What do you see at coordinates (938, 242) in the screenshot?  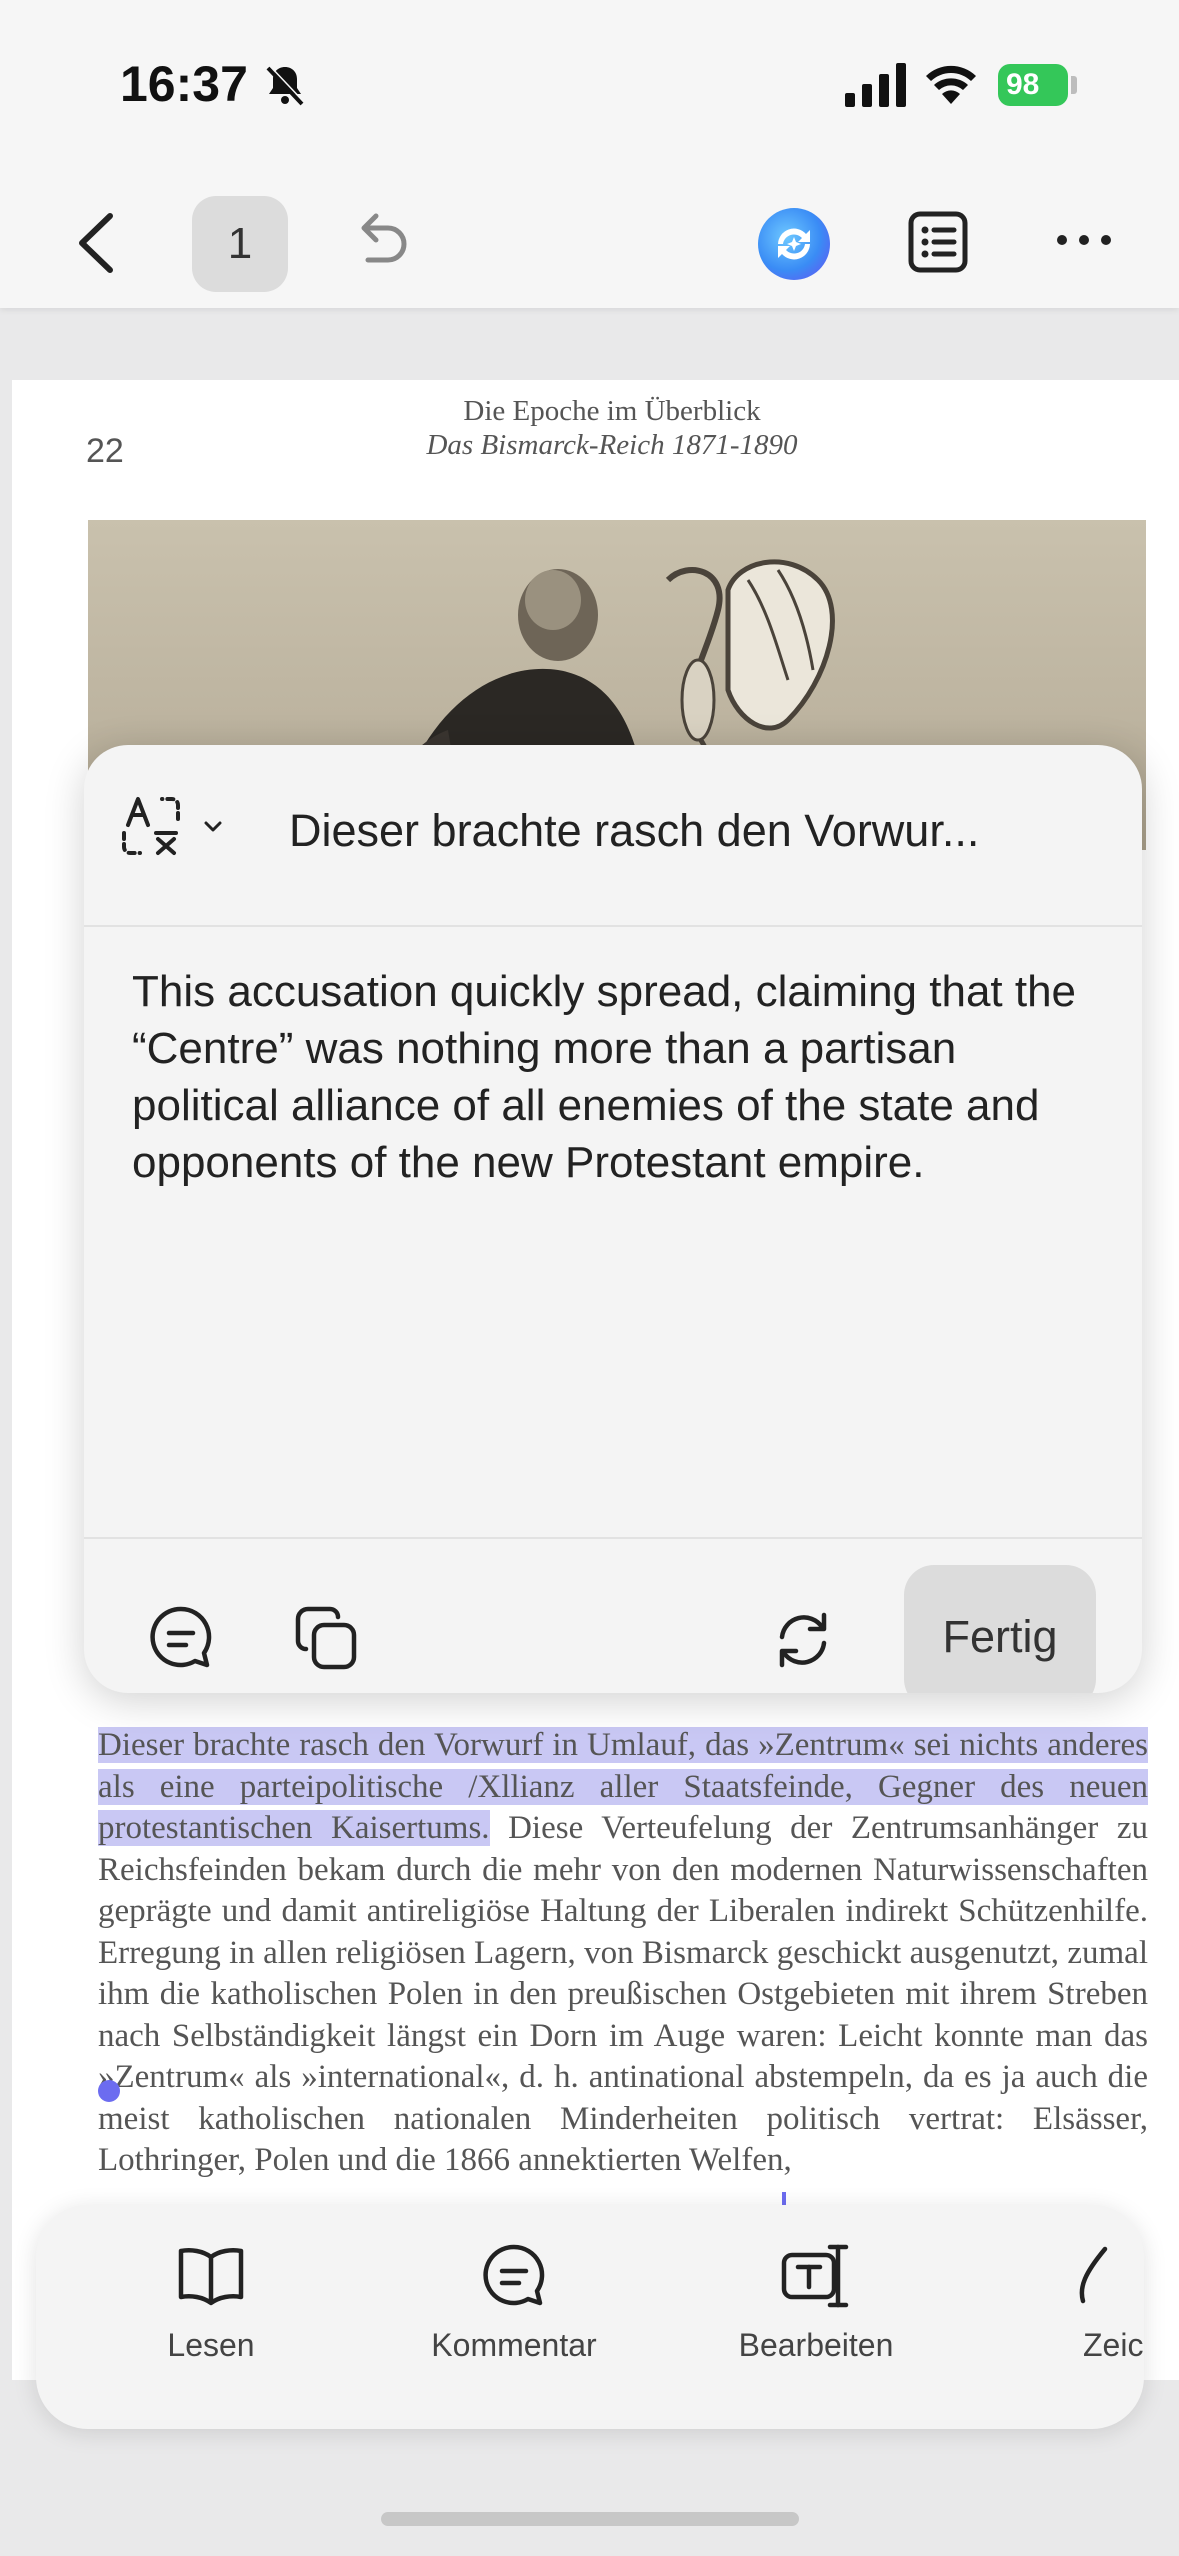 I see `list-icon` at bounding box center [938, 242].